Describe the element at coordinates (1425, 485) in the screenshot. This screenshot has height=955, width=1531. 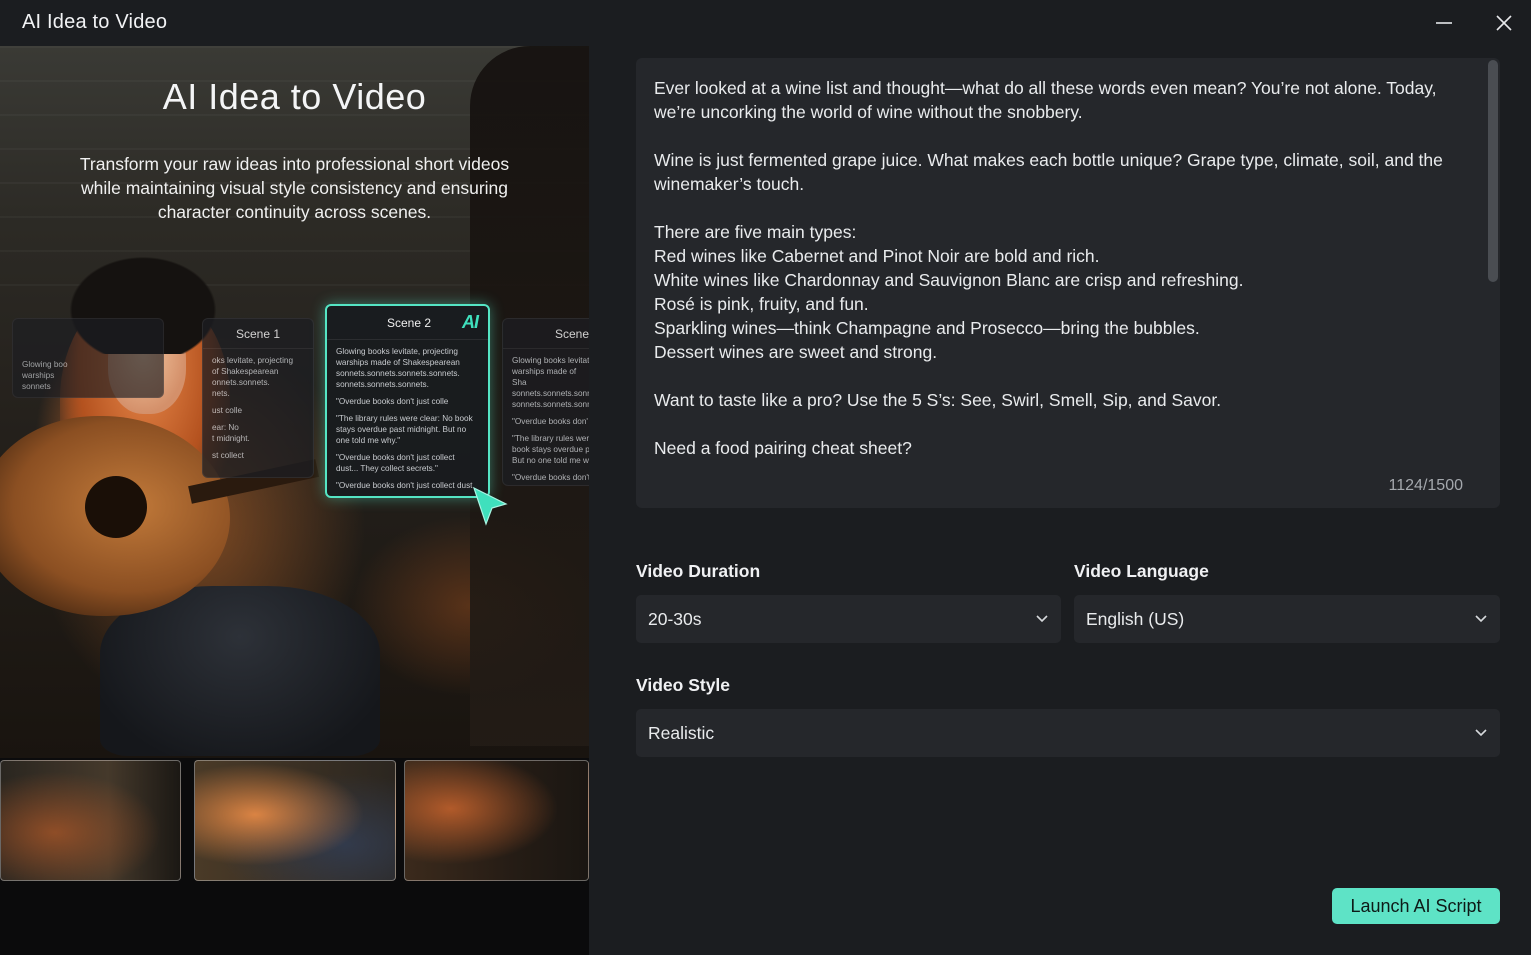
I see `character-counter: 1124/1500` at that location.